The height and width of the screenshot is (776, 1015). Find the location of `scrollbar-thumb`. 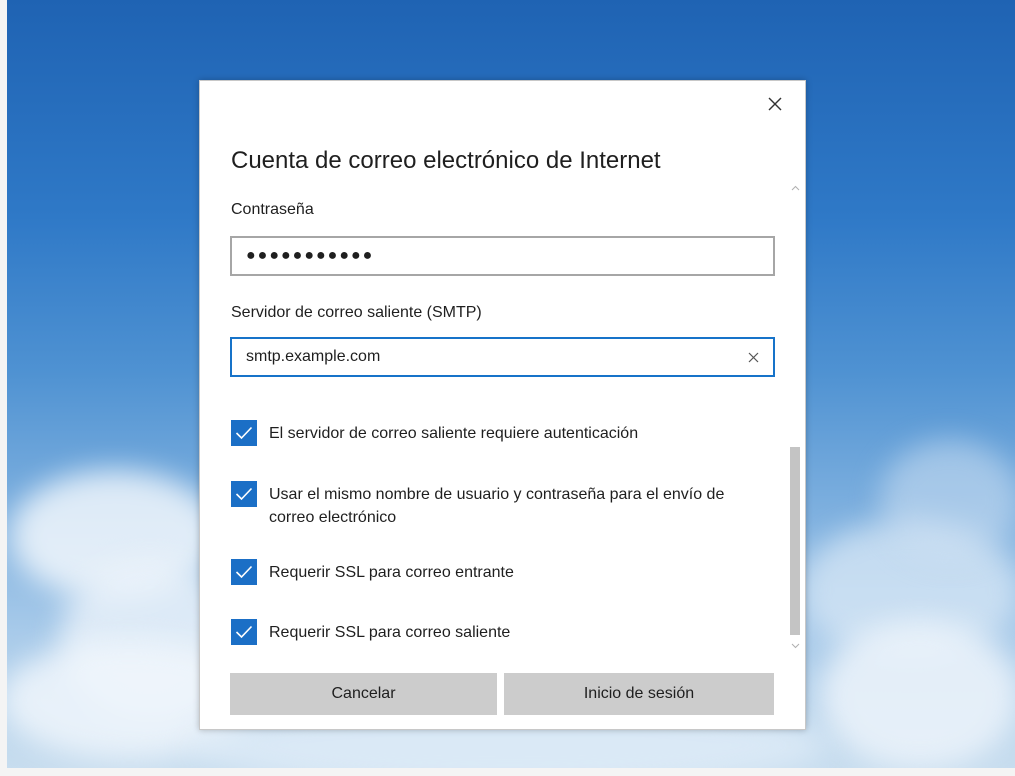

scrollbar-thumb is located at coordinates (795, 541).